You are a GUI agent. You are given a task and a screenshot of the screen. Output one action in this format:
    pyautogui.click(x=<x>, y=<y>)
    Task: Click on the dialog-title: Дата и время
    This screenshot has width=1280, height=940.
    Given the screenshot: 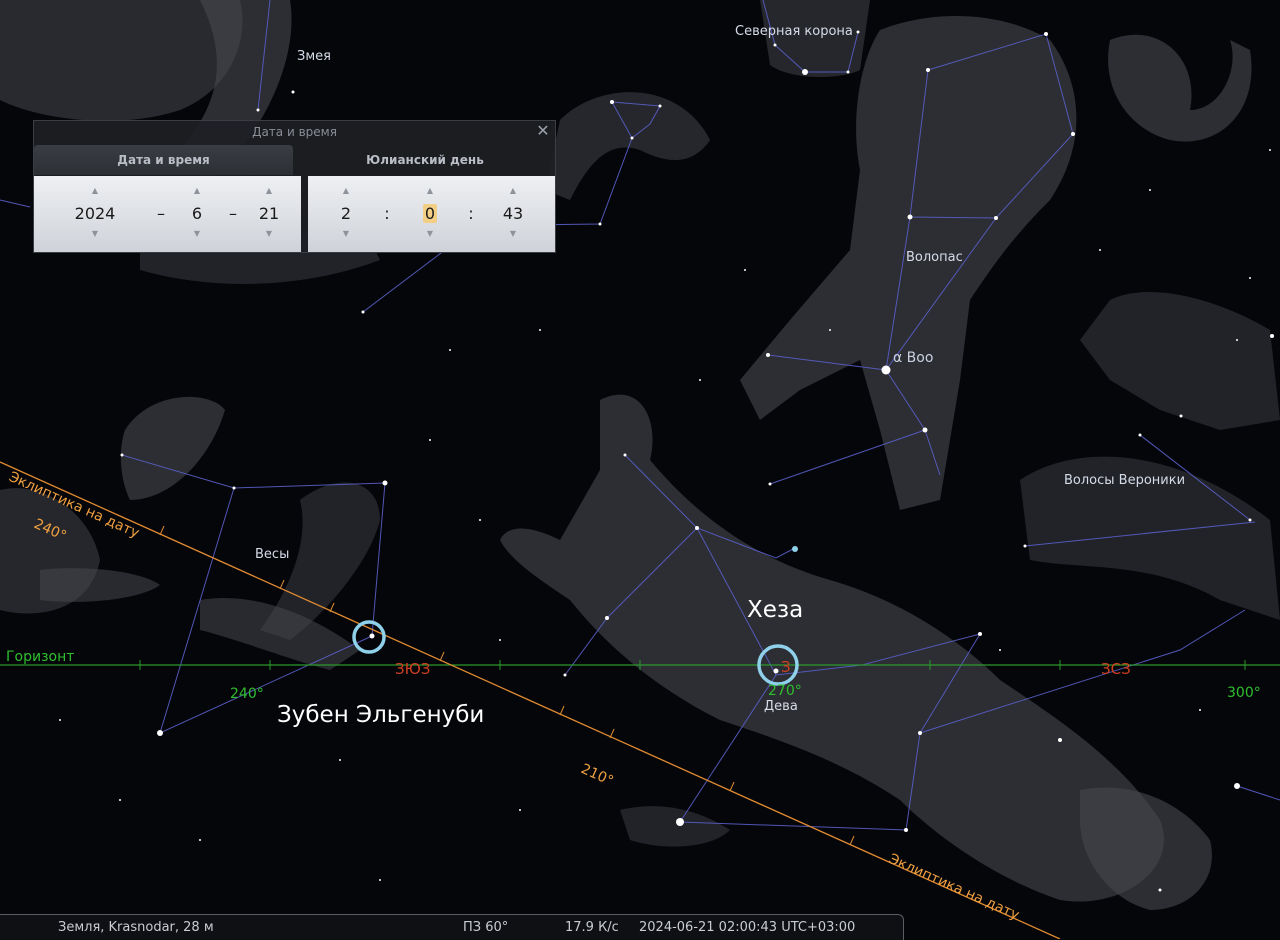 What is the action you would take?
    pyautogui.click(x=294, y=132)
    